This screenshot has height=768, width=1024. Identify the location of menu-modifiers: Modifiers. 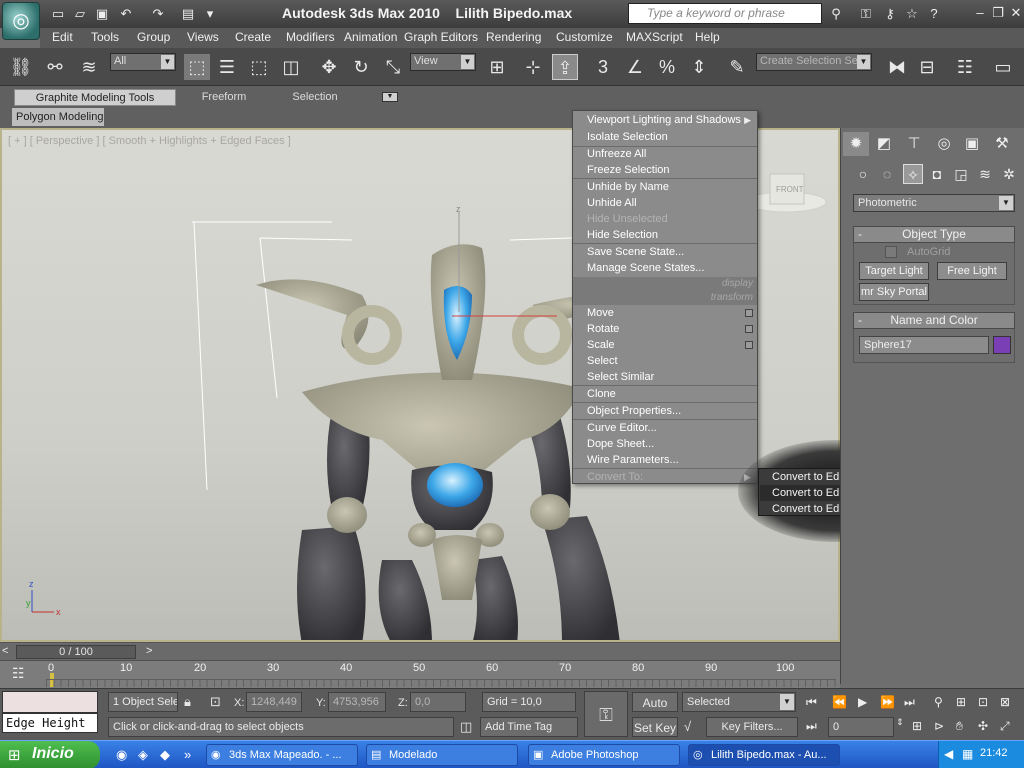
(310, 37).